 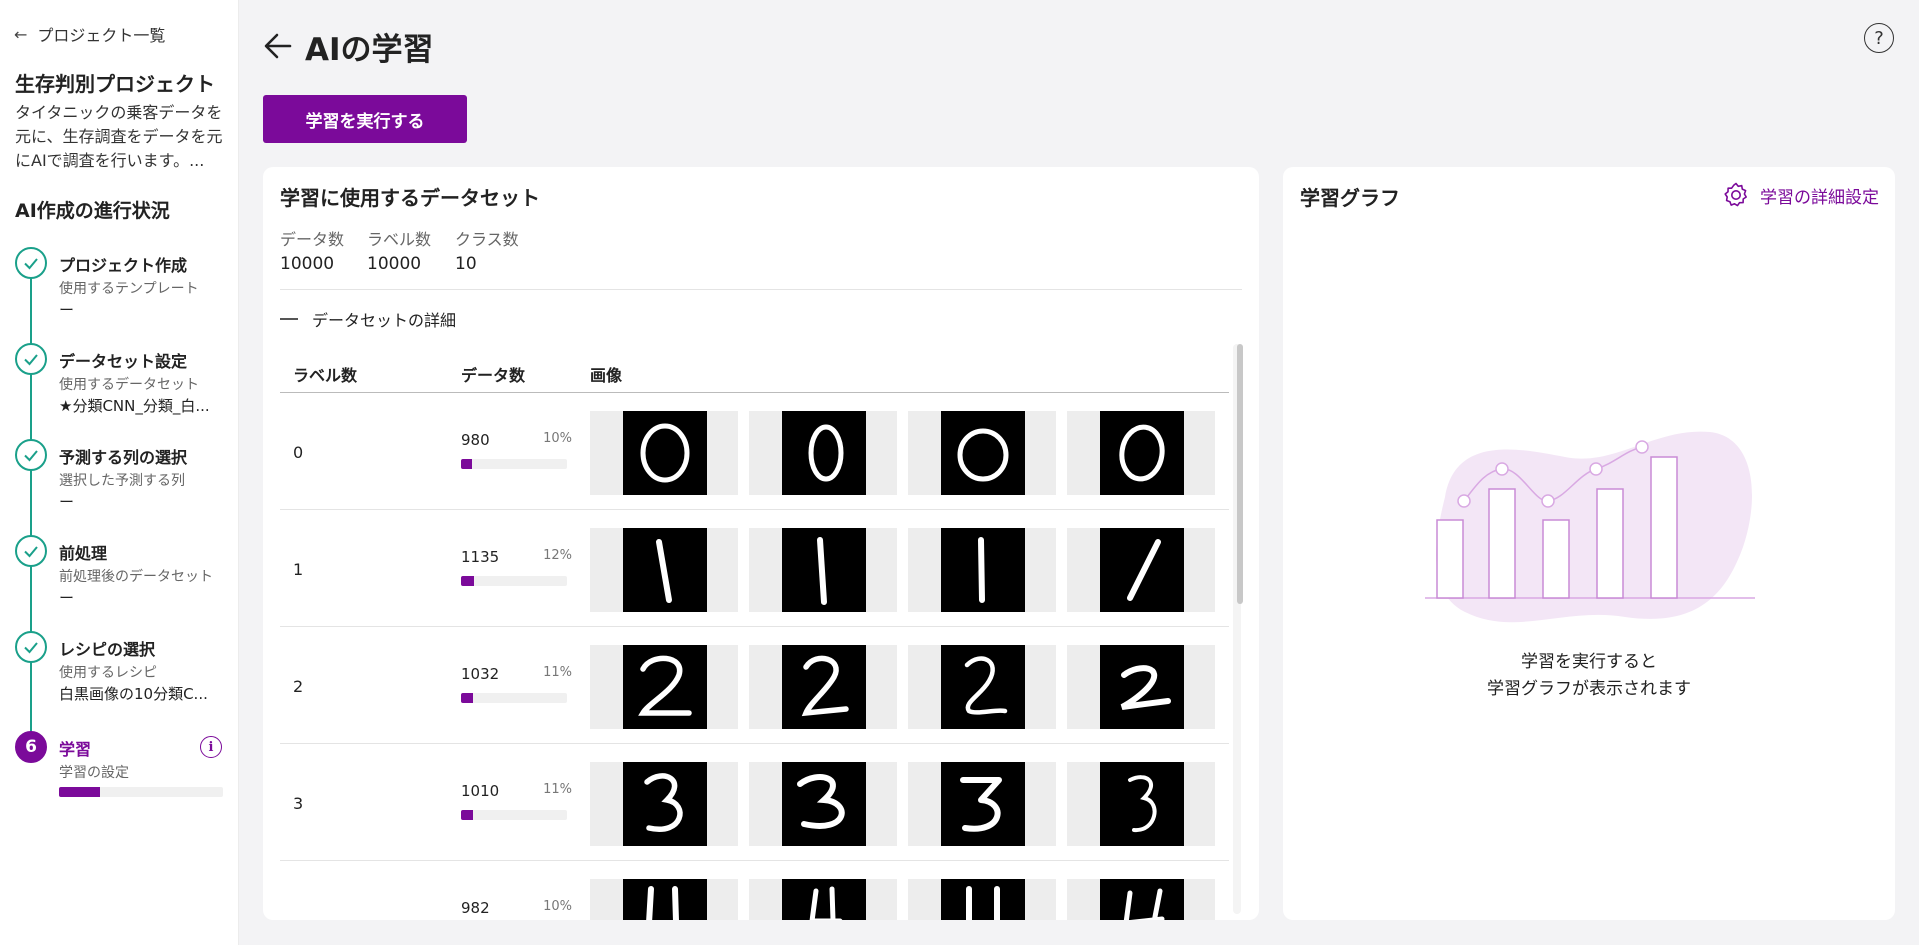 I want to click on run-training-button: 学習を実行する, so click(x=365, y=119).